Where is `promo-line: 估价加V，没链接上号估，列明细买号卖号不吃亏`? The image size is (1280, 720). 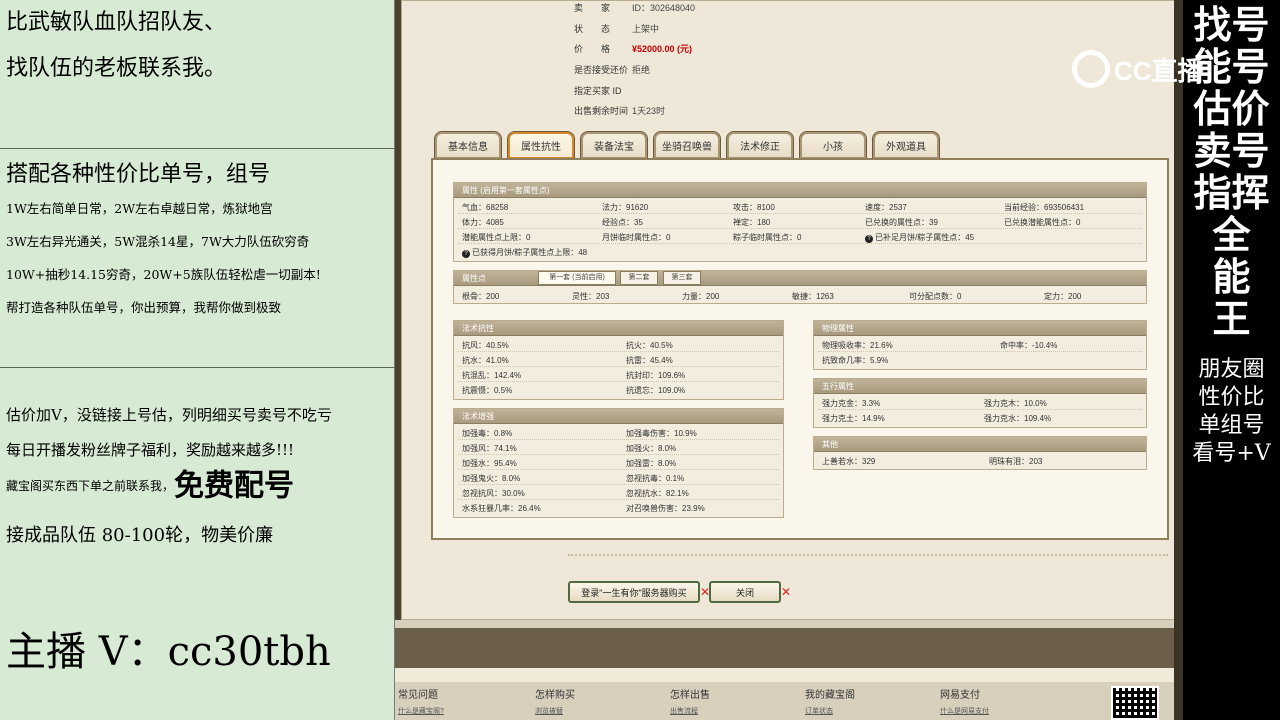
promo-line: 估价加V，没链接上号估，列明细买号卖号不吃亏 is located at coordinates (169, 415).